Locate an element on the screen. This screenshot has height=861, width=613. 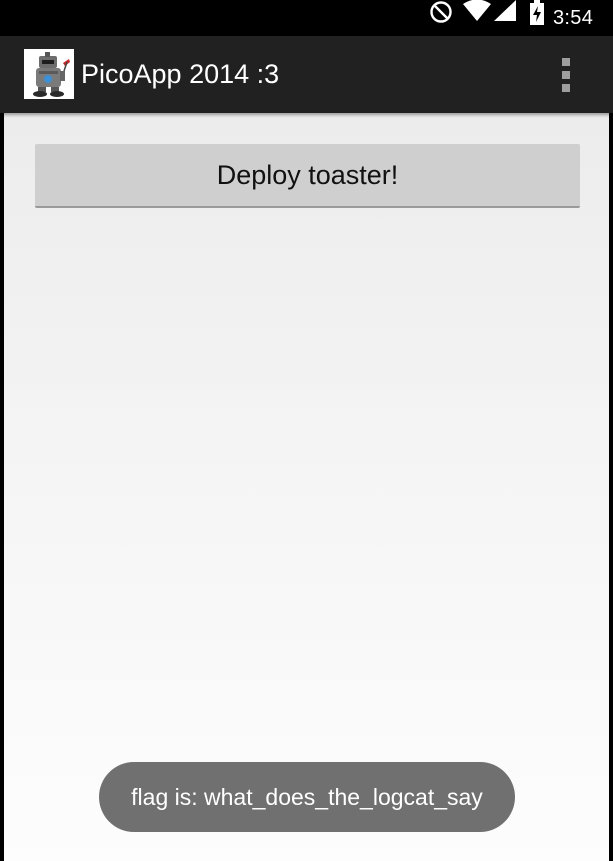
battery-charging-icon is located at coordinates (537, 15).